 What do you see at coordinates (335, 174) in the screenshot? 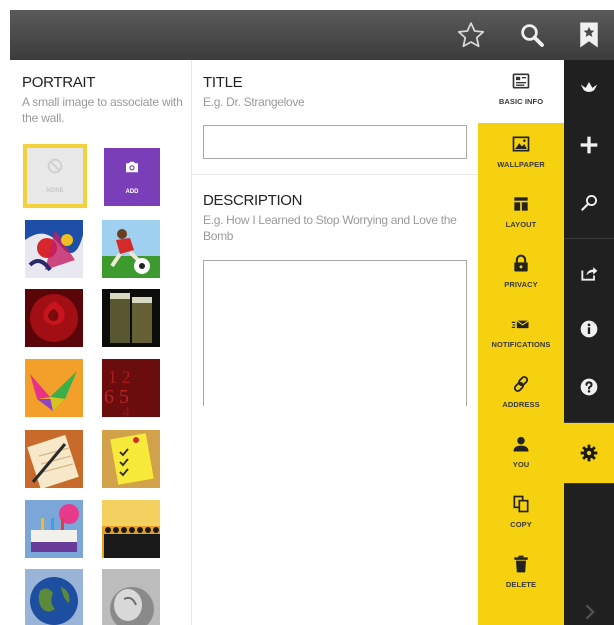
I see `form-divider` at bounding box center [335, 174].